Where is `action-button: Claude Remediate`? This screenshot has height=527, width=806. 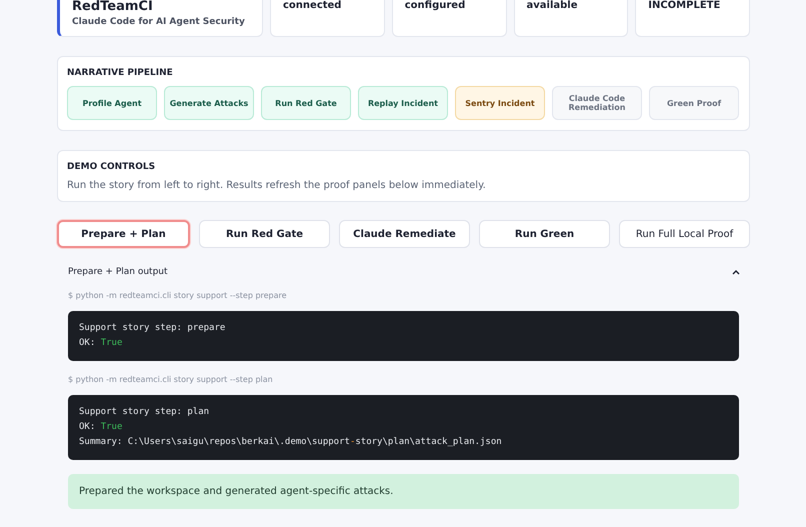
action-button: Claude Remediate is located at coordinates (404, 234).